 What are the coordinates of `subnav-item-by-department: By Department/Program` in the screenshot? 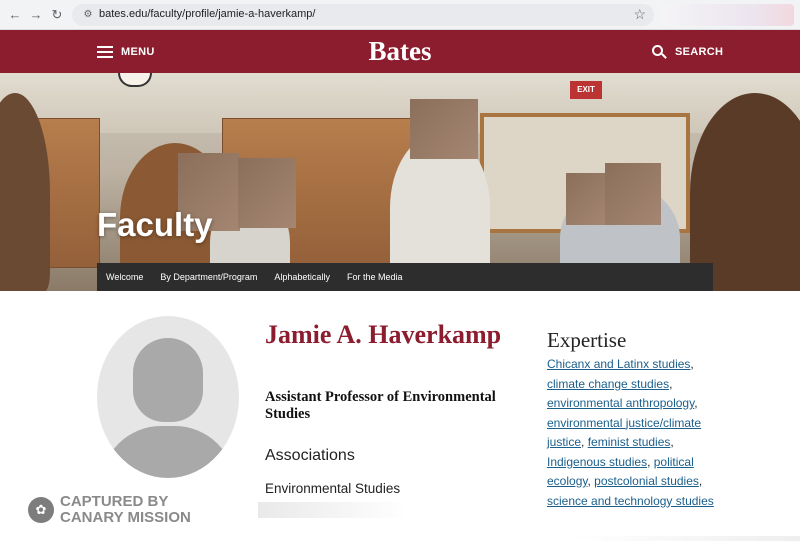 It's located at (208, 277).